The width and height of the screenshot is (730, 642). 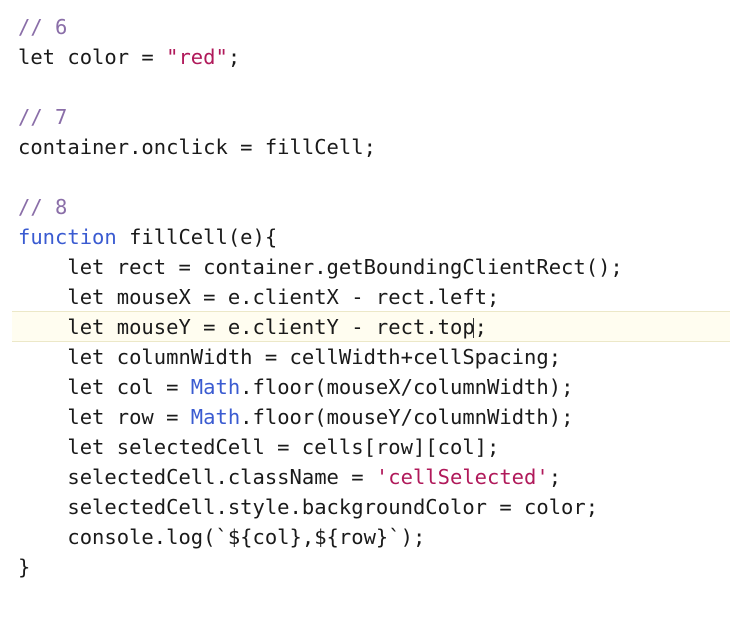 What do you see at coordinates (104, 387) in the screenshot?
I see `code-text: let col =` at bounding box center [104, 387].